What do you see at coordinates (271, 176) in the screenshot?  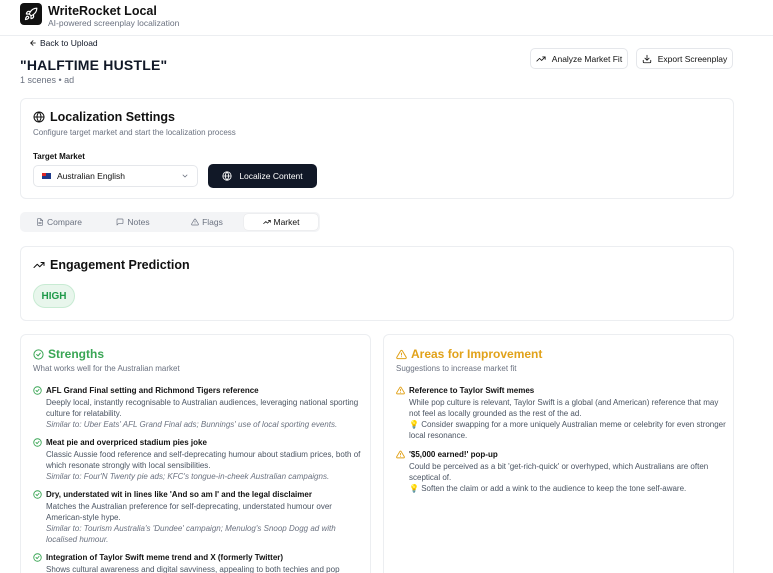 I see `localize-label: Localize Content` at bounding box center [271, 176].